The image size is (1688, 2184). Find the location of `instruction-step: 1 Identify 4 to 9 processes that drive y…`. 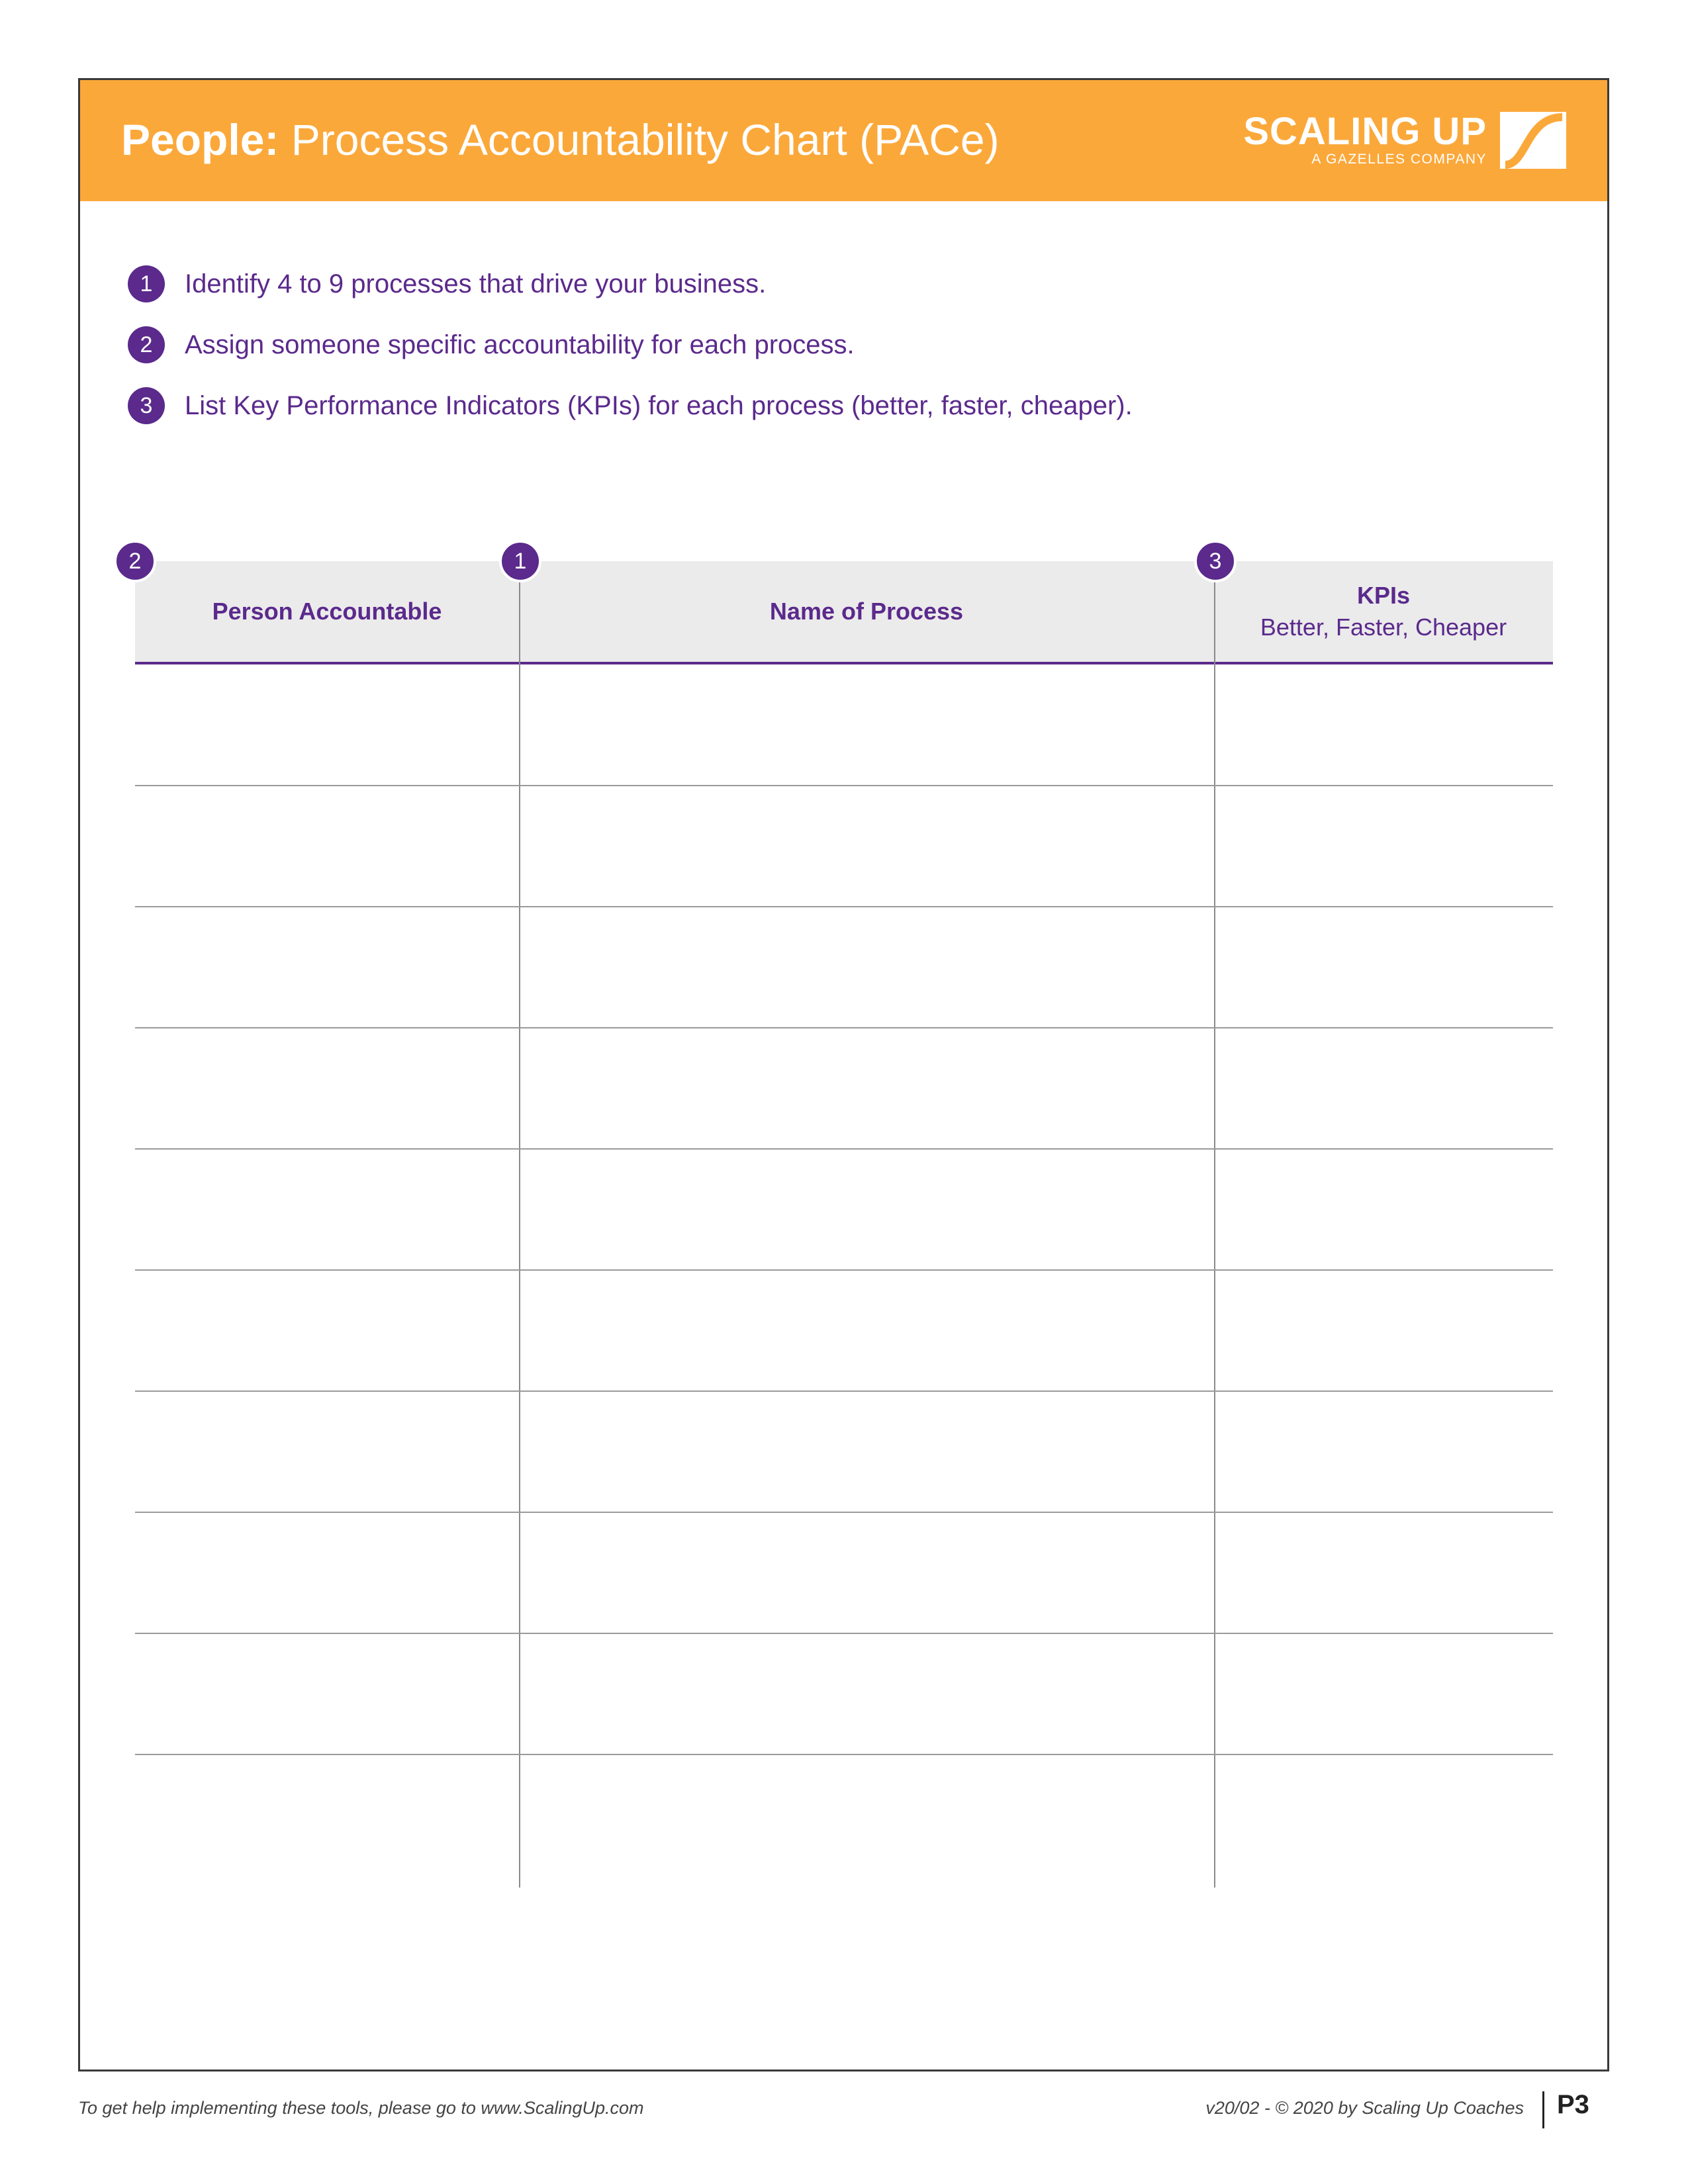

instruction-step: 1 Identify 4 to 9 processes that drive y… is located at coordinates (447, 284).